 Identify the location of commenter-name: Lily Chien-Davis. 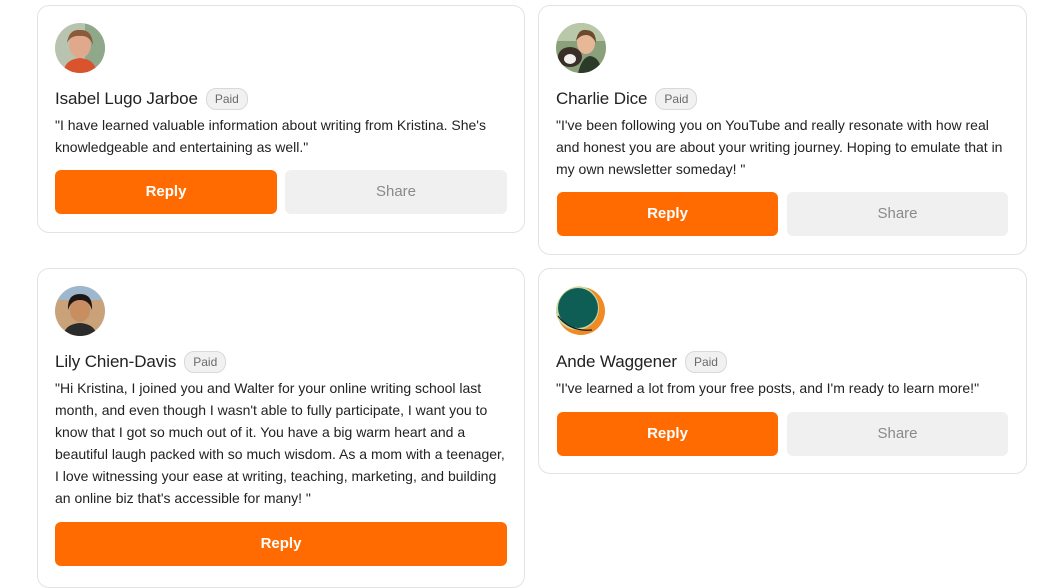
(116, 361).